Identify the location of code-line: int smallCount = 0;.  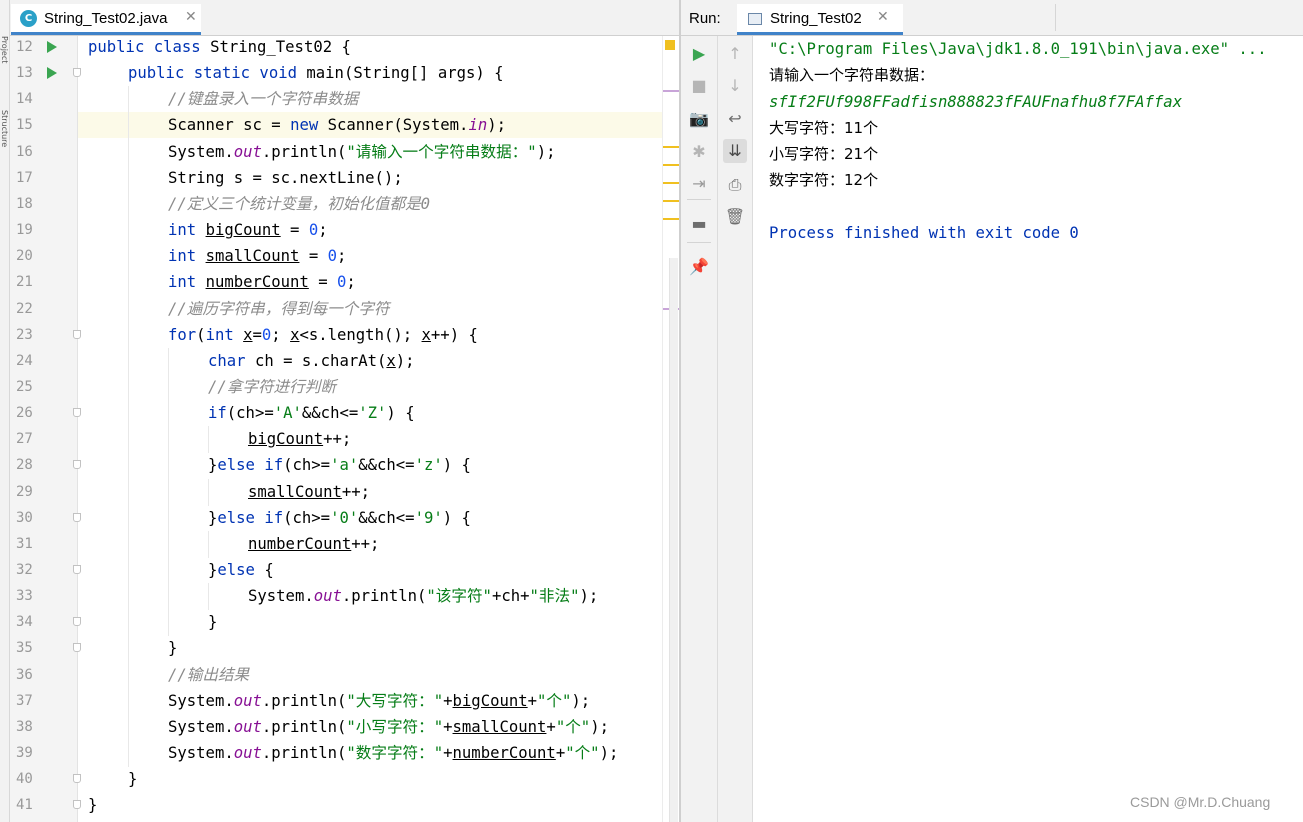
(257, 256).